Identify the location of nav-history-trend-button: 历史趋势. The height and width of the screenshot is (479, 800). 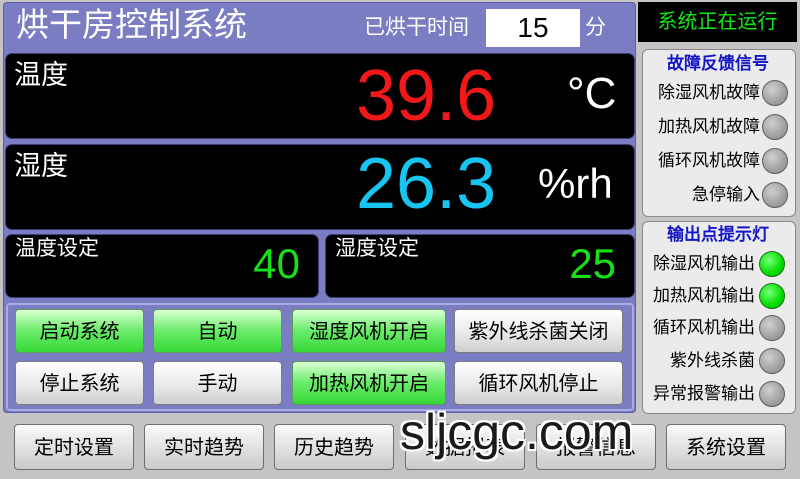
(334, 447).